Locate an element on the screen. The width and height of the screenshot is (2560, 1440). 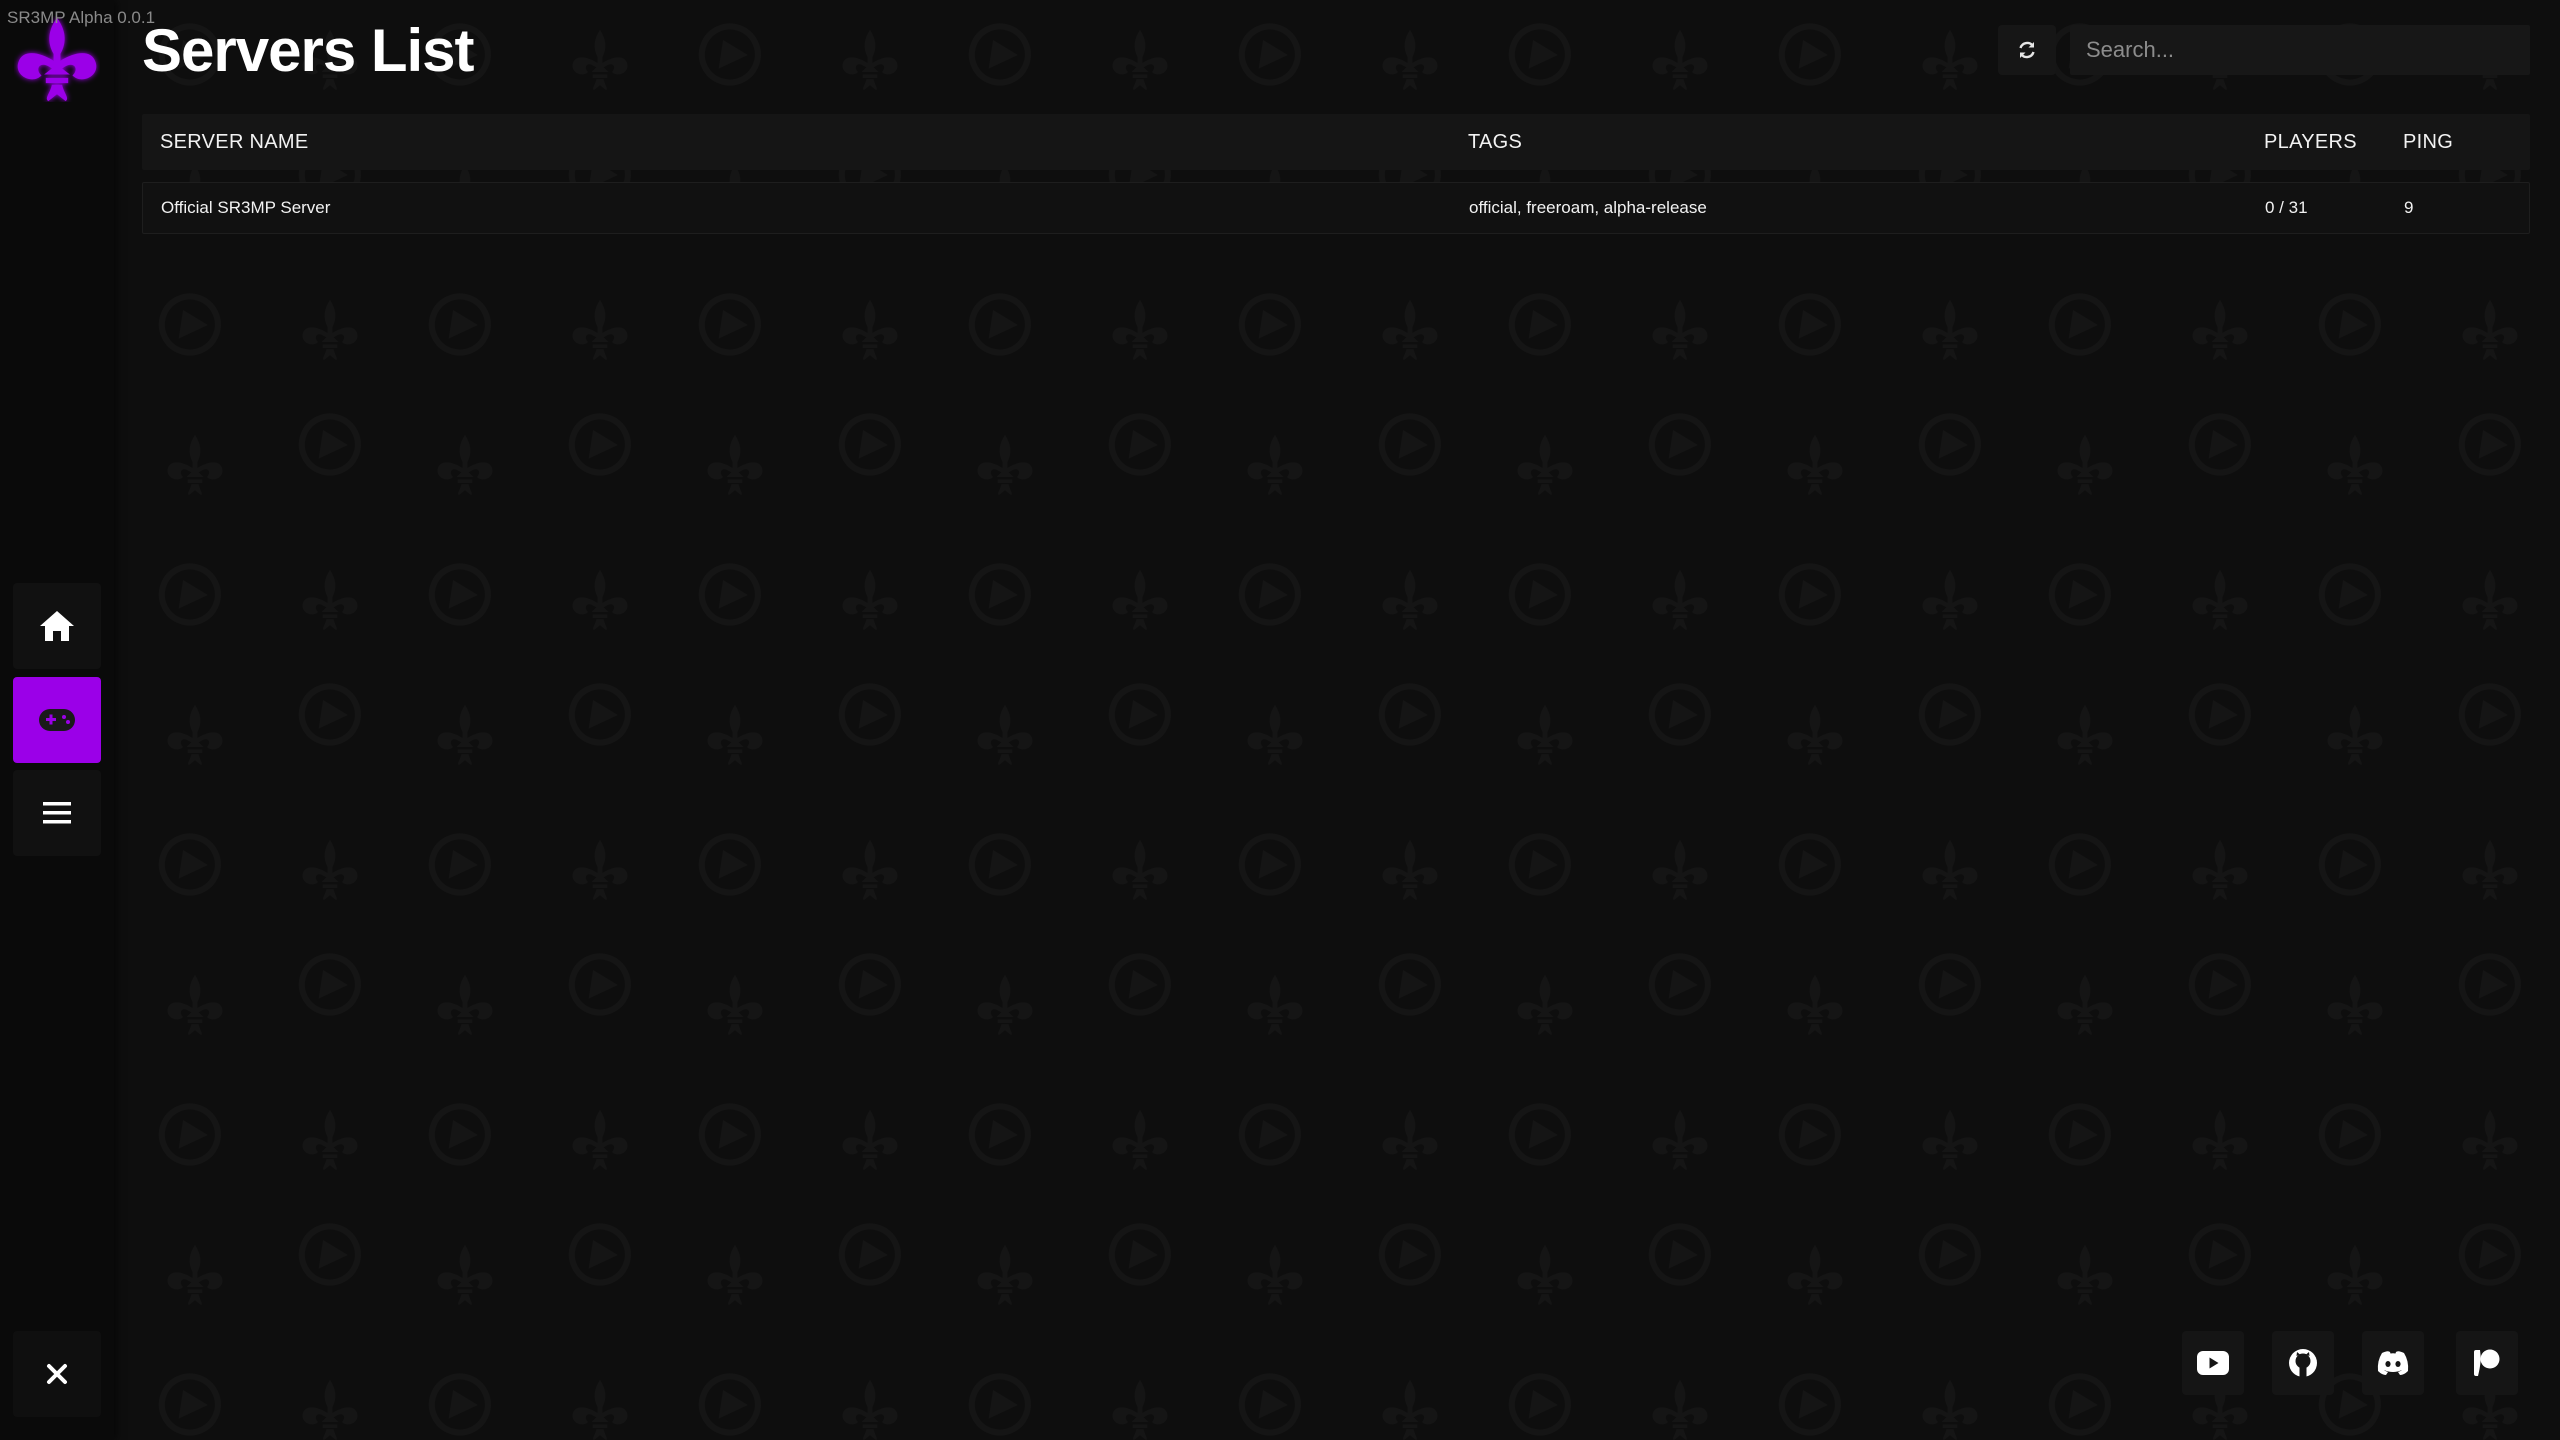
table-header: SERVER NAME TAGS PLAYERS PING is located at coordinates (1336, 142).